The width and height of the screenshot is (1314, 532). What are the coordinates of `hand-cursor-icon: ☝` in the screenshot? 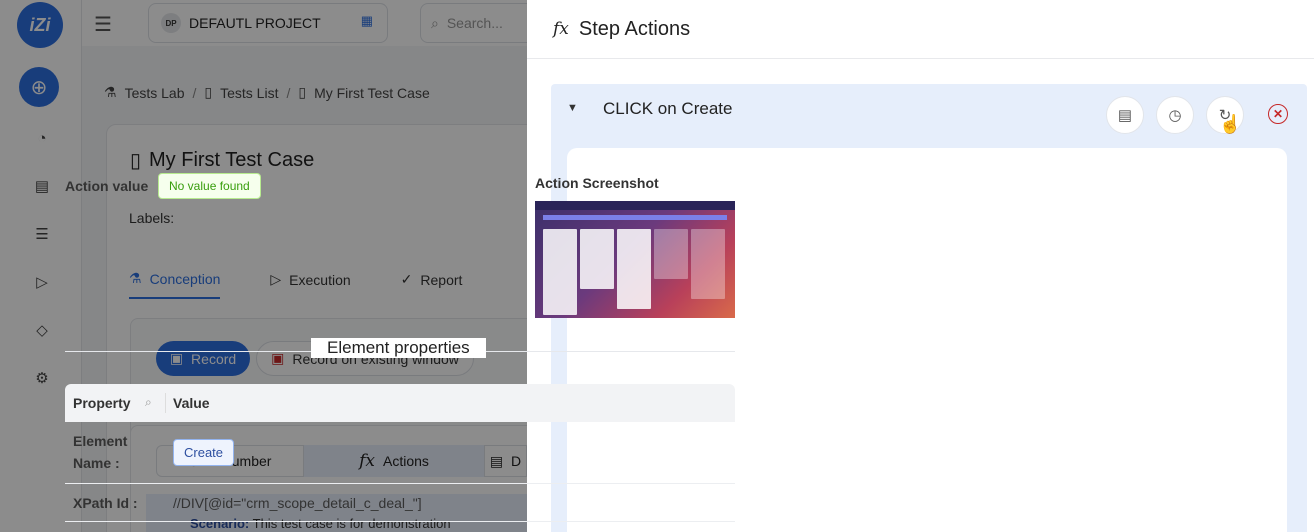 It's located at (1230, 124).